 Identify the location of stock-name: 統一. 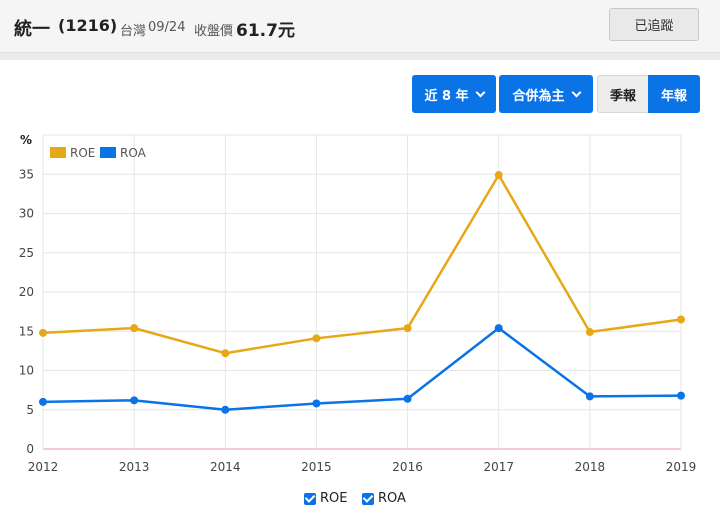
(32, 29).